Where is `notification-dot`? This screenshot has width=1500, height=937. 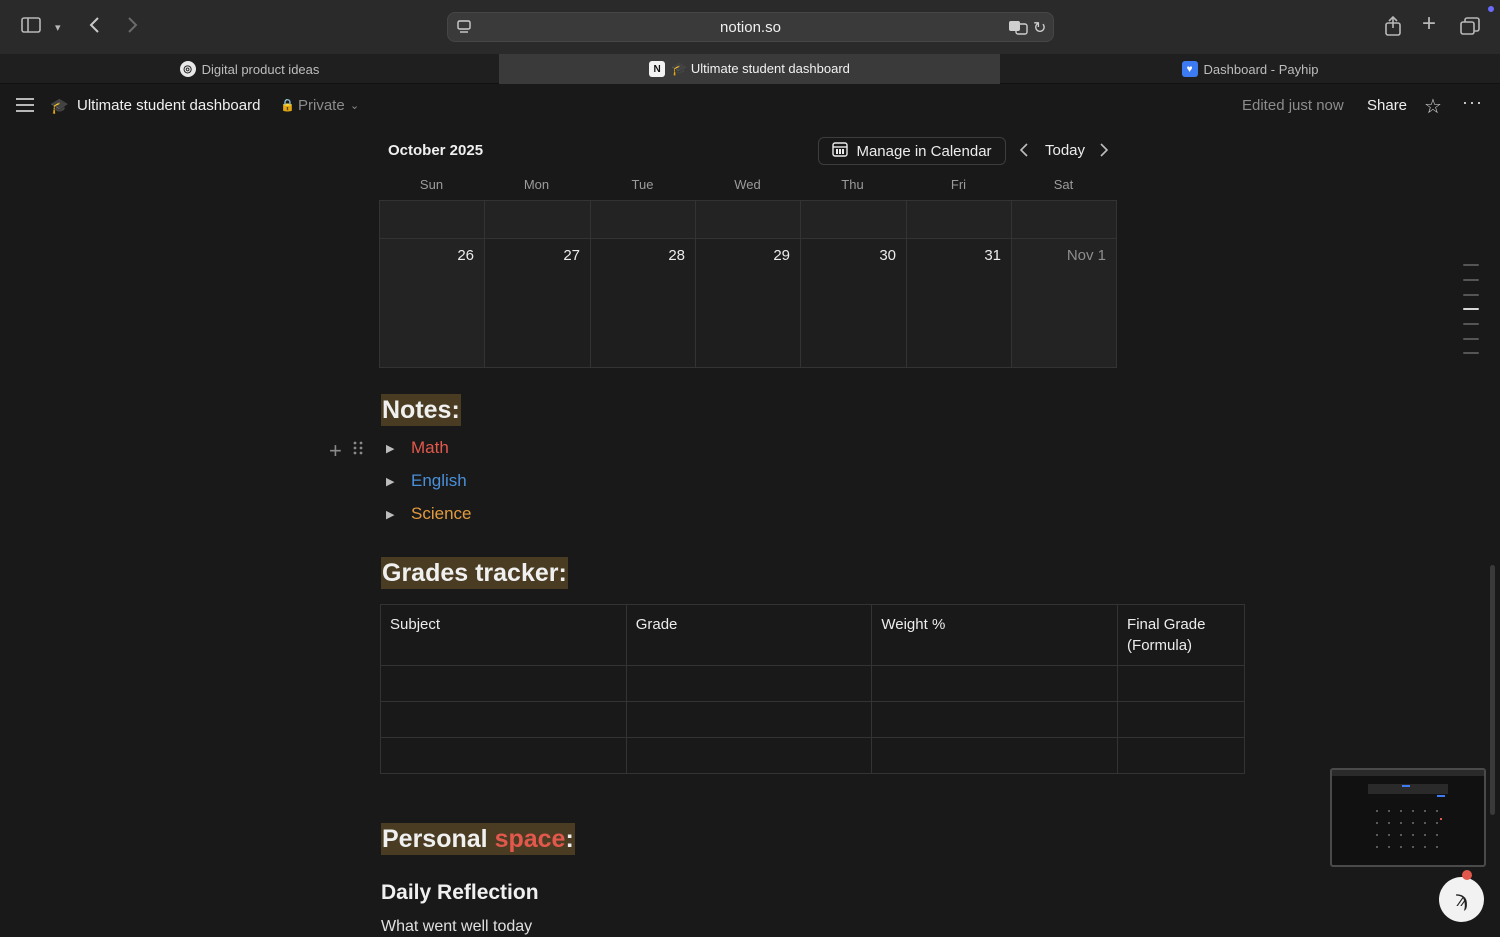 notification-dot is located at coordinates (1491, 9).